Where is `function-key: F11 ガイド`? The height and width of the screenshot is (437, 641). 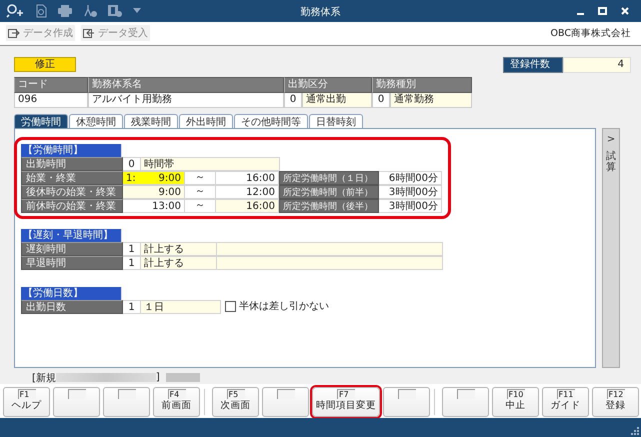
function-key: F11 ガイド is located at coordinates (565, 402).